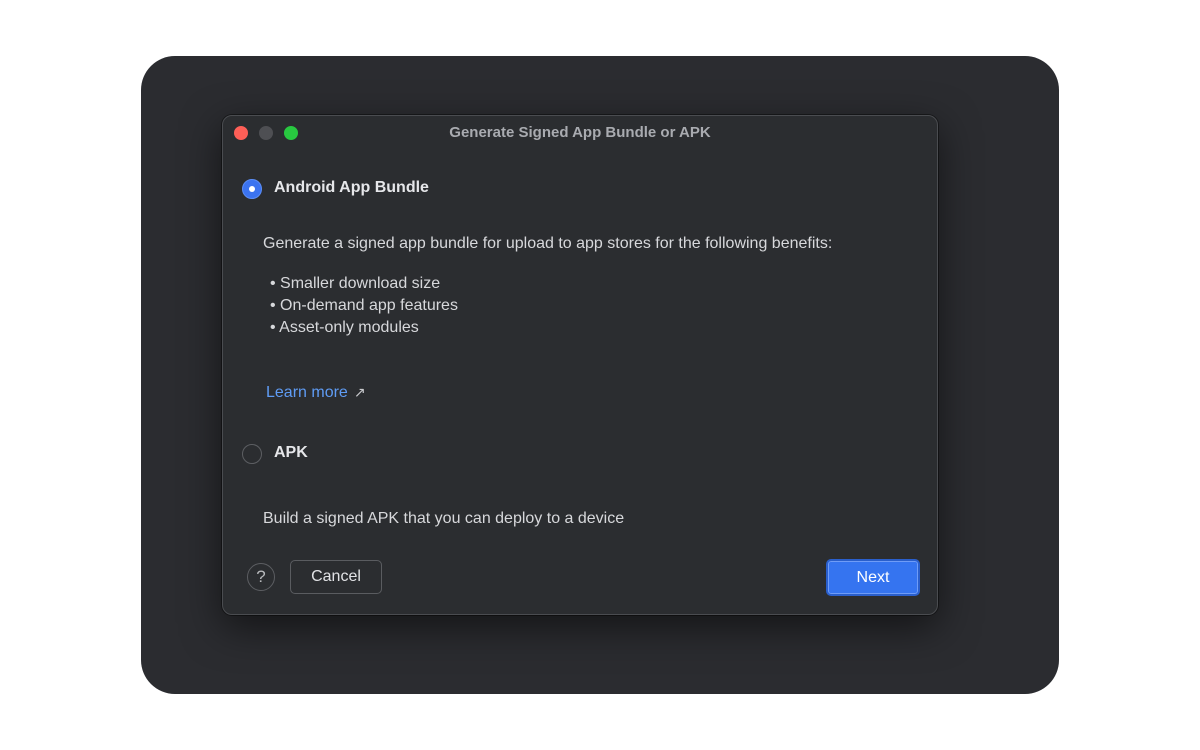 The width and height of the screenshot is (1200, 750). Describe the element at coordinates (307, 392) in the screenshot. I see `learn-more-label: Learn more` at that location.